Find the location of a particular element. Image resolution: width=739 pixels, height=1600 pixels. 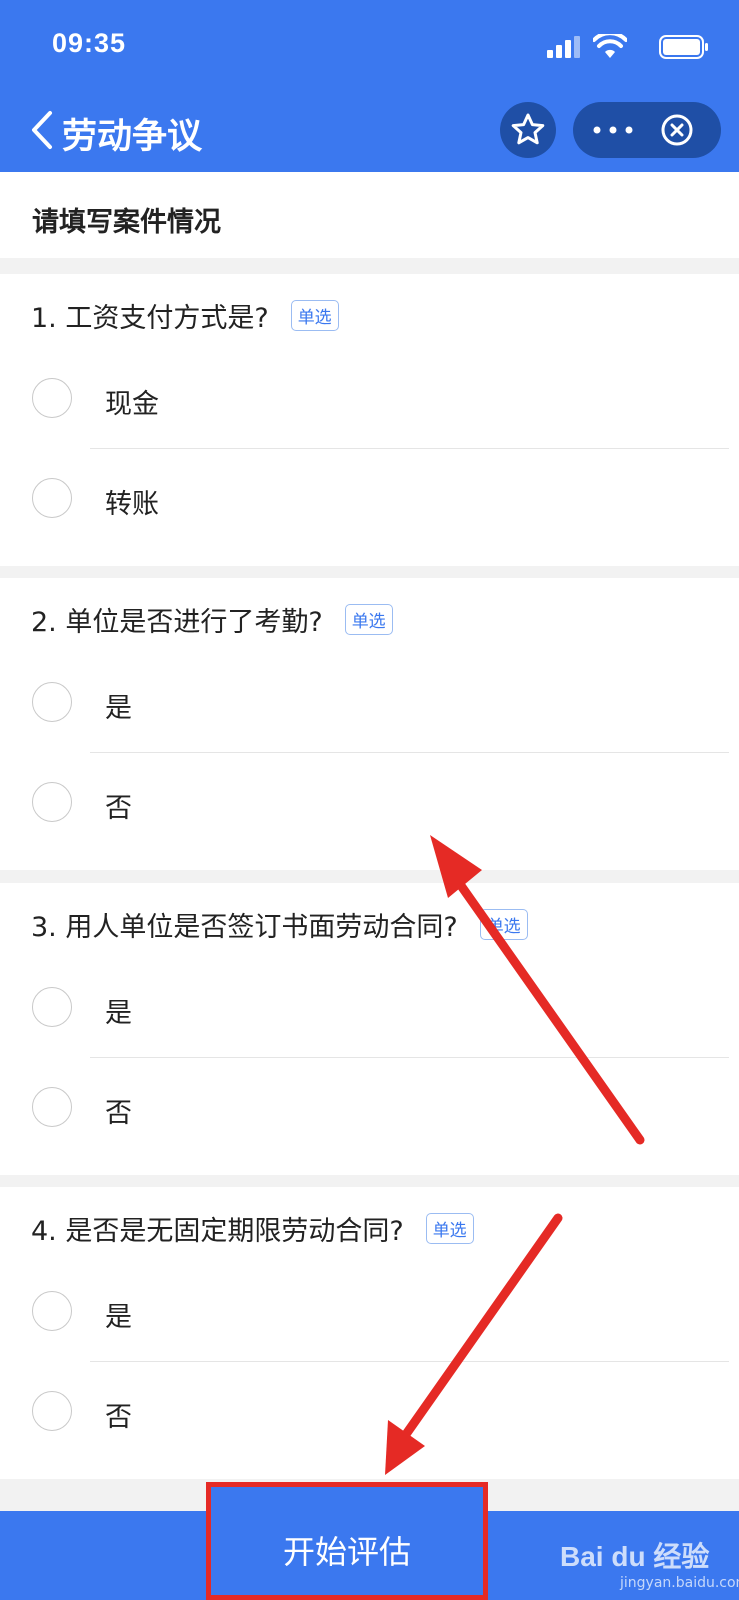

menu-capsule is located at coordinates (647, 130).